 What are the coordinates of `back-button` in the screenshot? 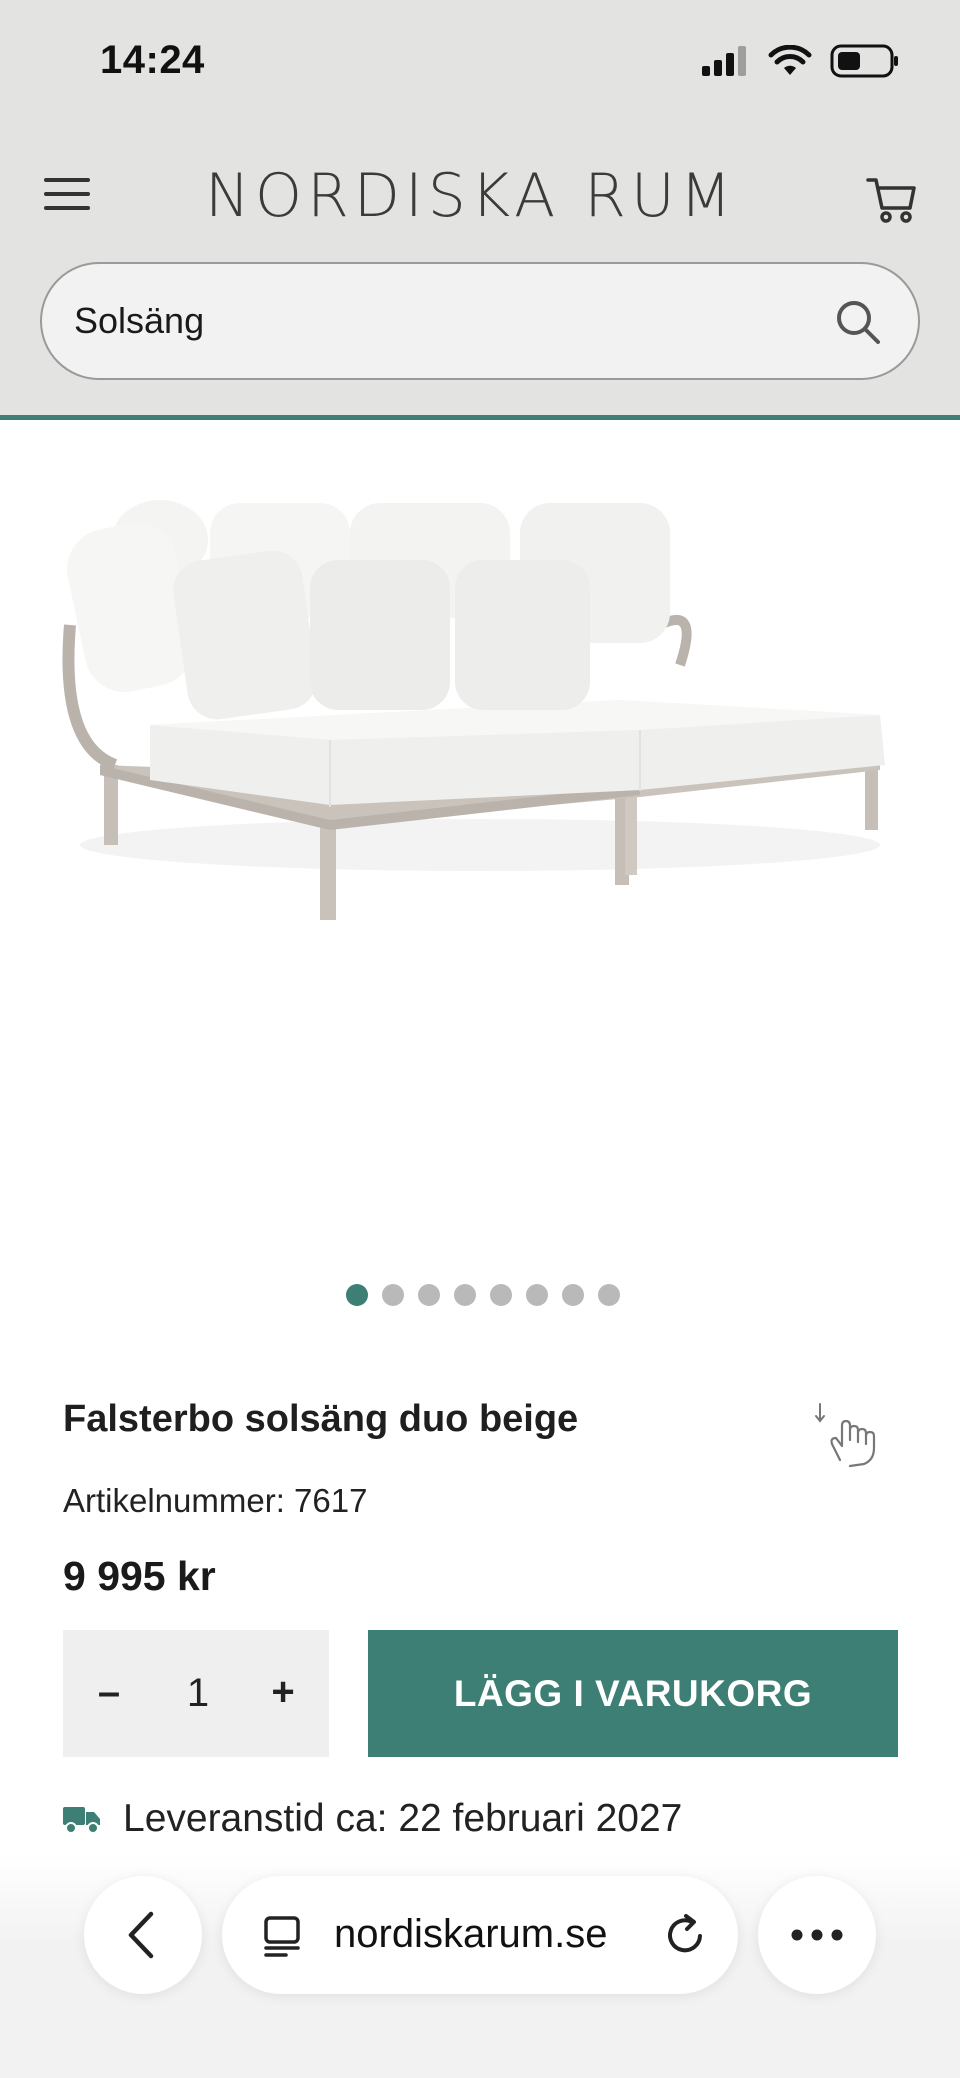 It's located at (143, 1935).